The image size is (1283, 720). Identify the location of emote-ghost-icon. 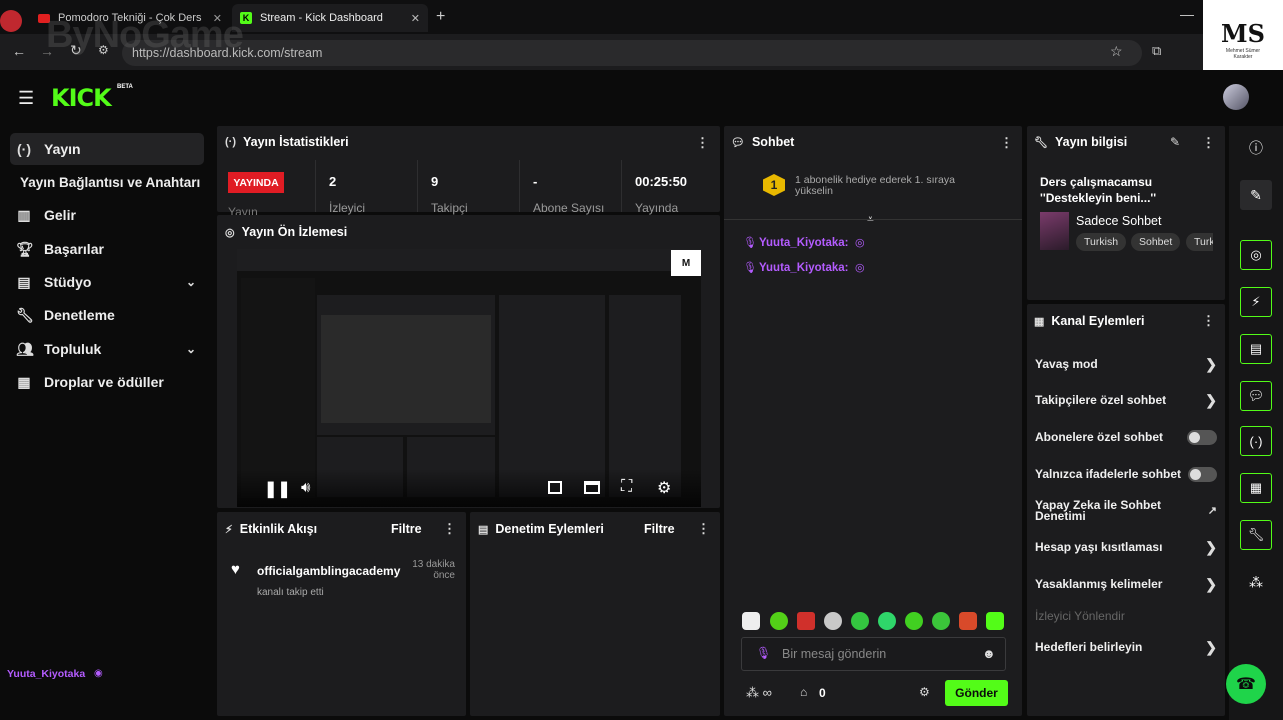
(751, 621).